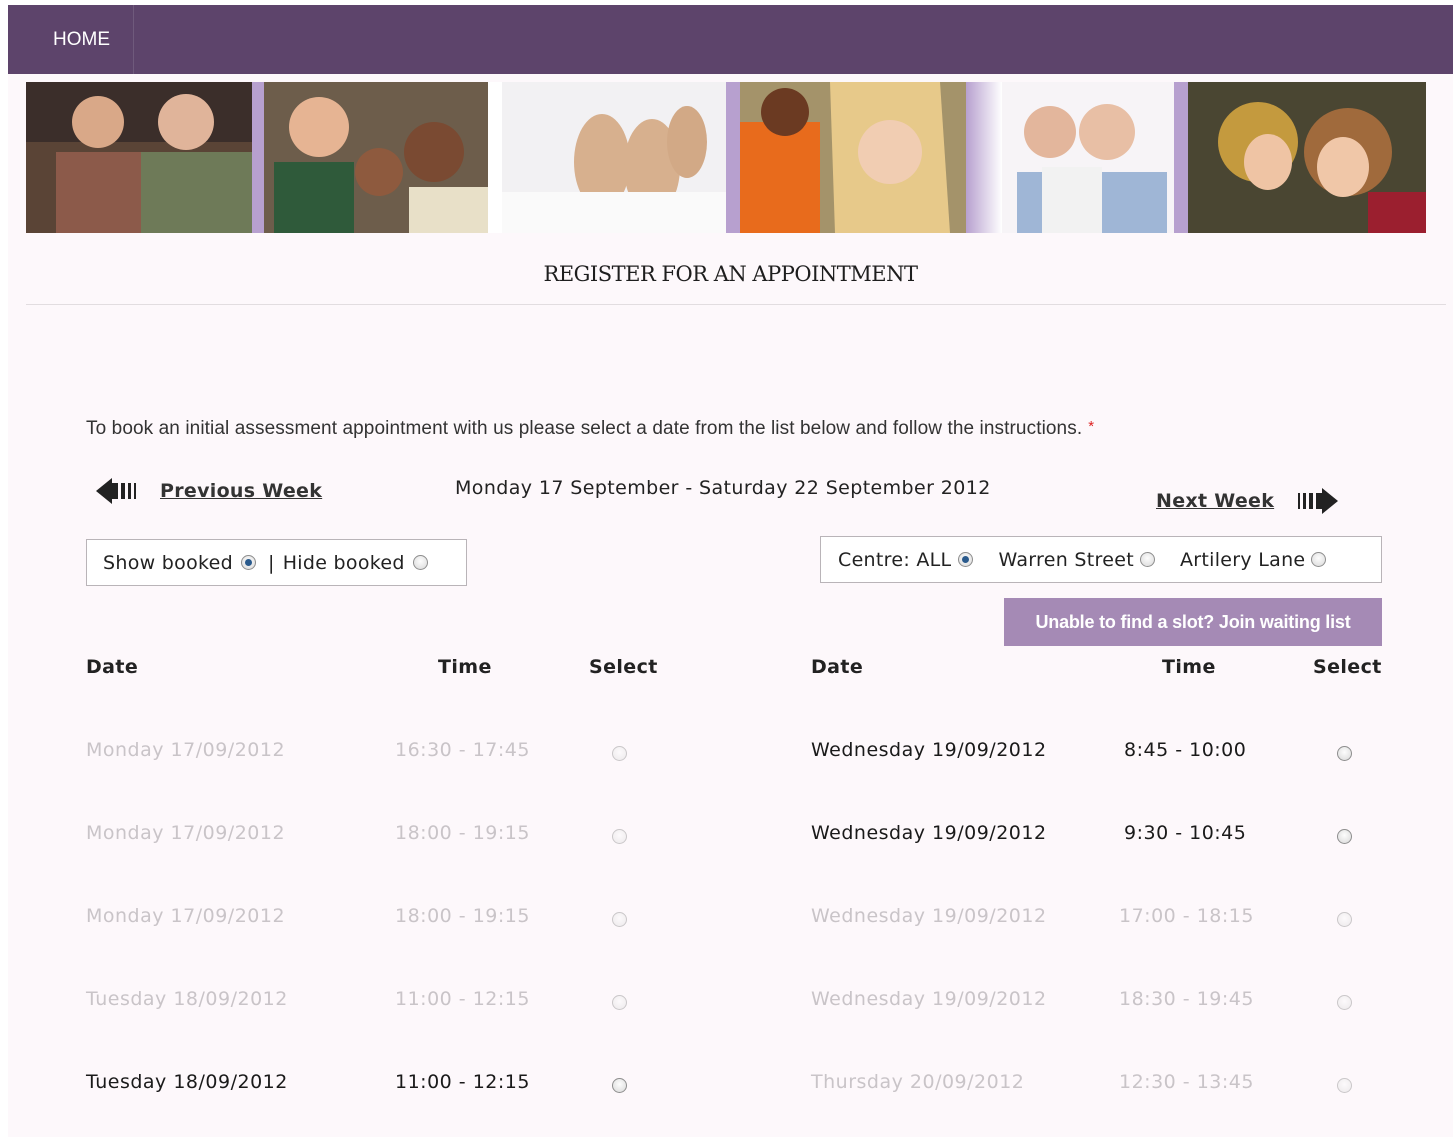 Image resolution: width=1453 pixels, height=1137 pixels. I want to click on left-slot-2-select-radio, so click(619, 836).